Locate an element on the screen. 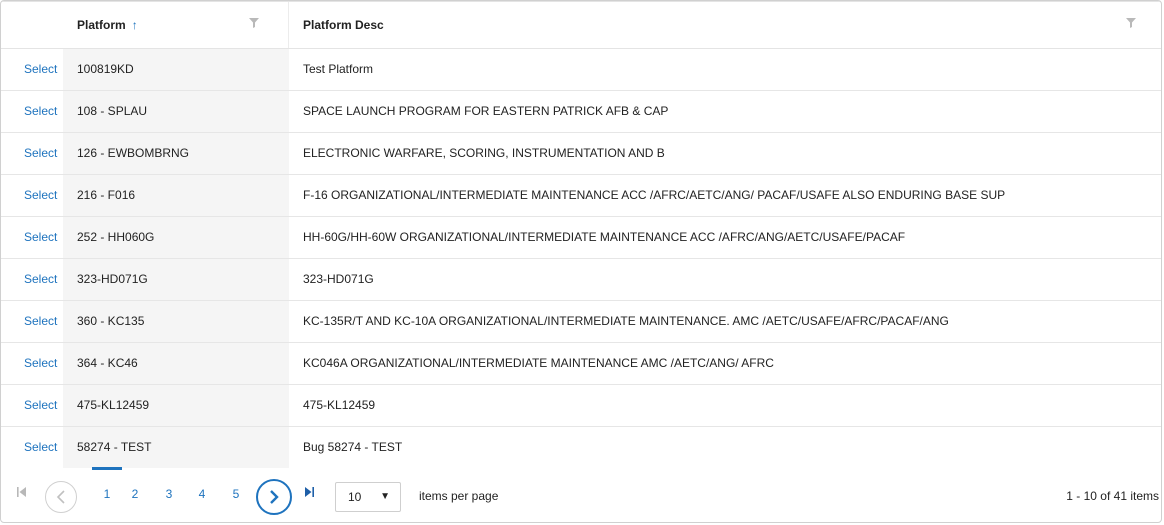 Image resolution: width=1164 pixels, height=525 pixels. chevron-left-icon is located at coordinates (61, 497).